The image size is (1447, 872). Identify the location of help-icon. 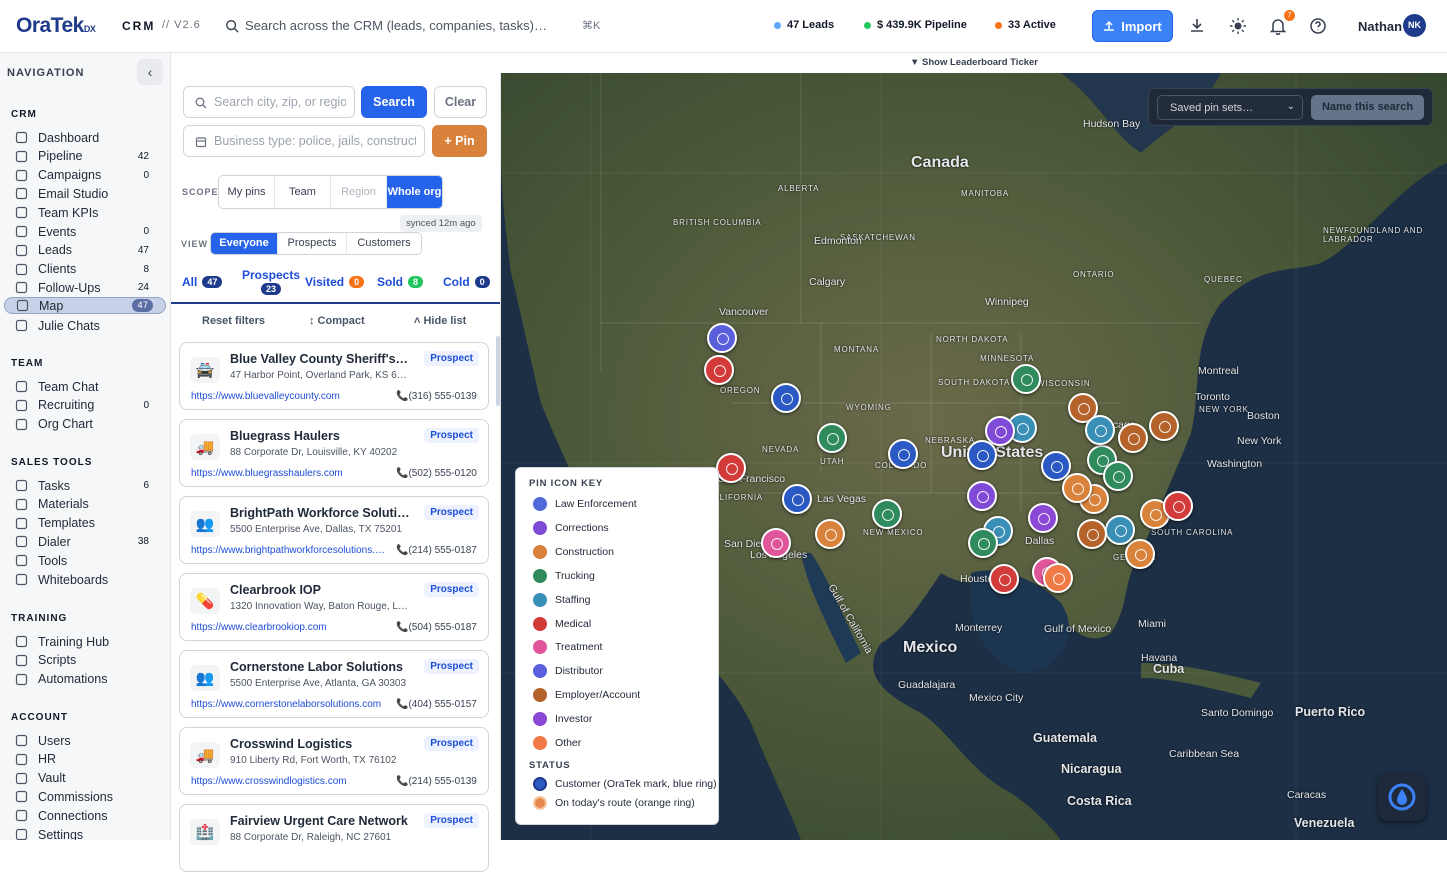
(1318, 26).